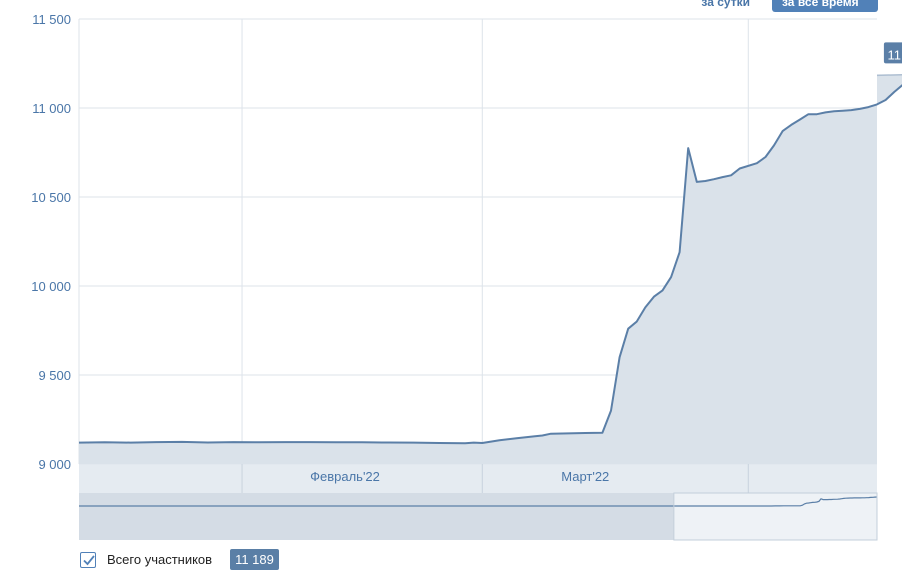 The width and height of the screenshot is (902, 588). What do you see at coordinates (376, 516) in the screenshot?
I see `navigator-unselected-mask` at bounding box center [376, 516].